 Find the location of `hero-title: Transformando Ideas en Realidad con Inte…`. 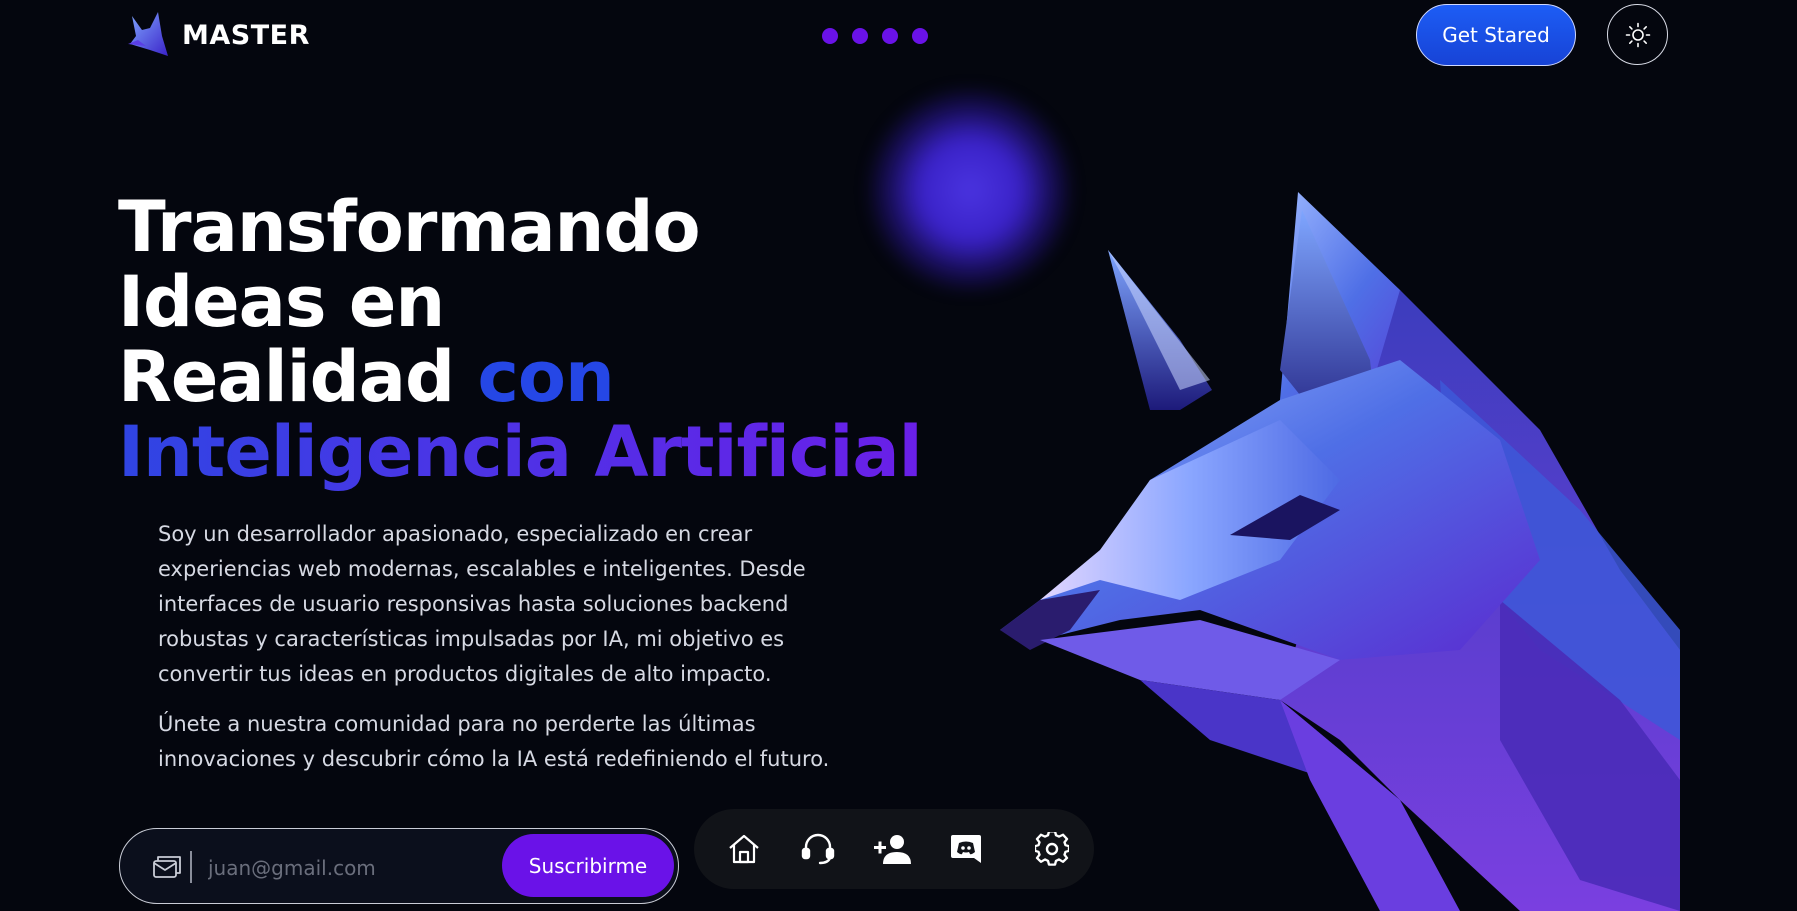

hero-title: Transformando Ideas en Realidad con Inte… is located at coordinates (520, 341).